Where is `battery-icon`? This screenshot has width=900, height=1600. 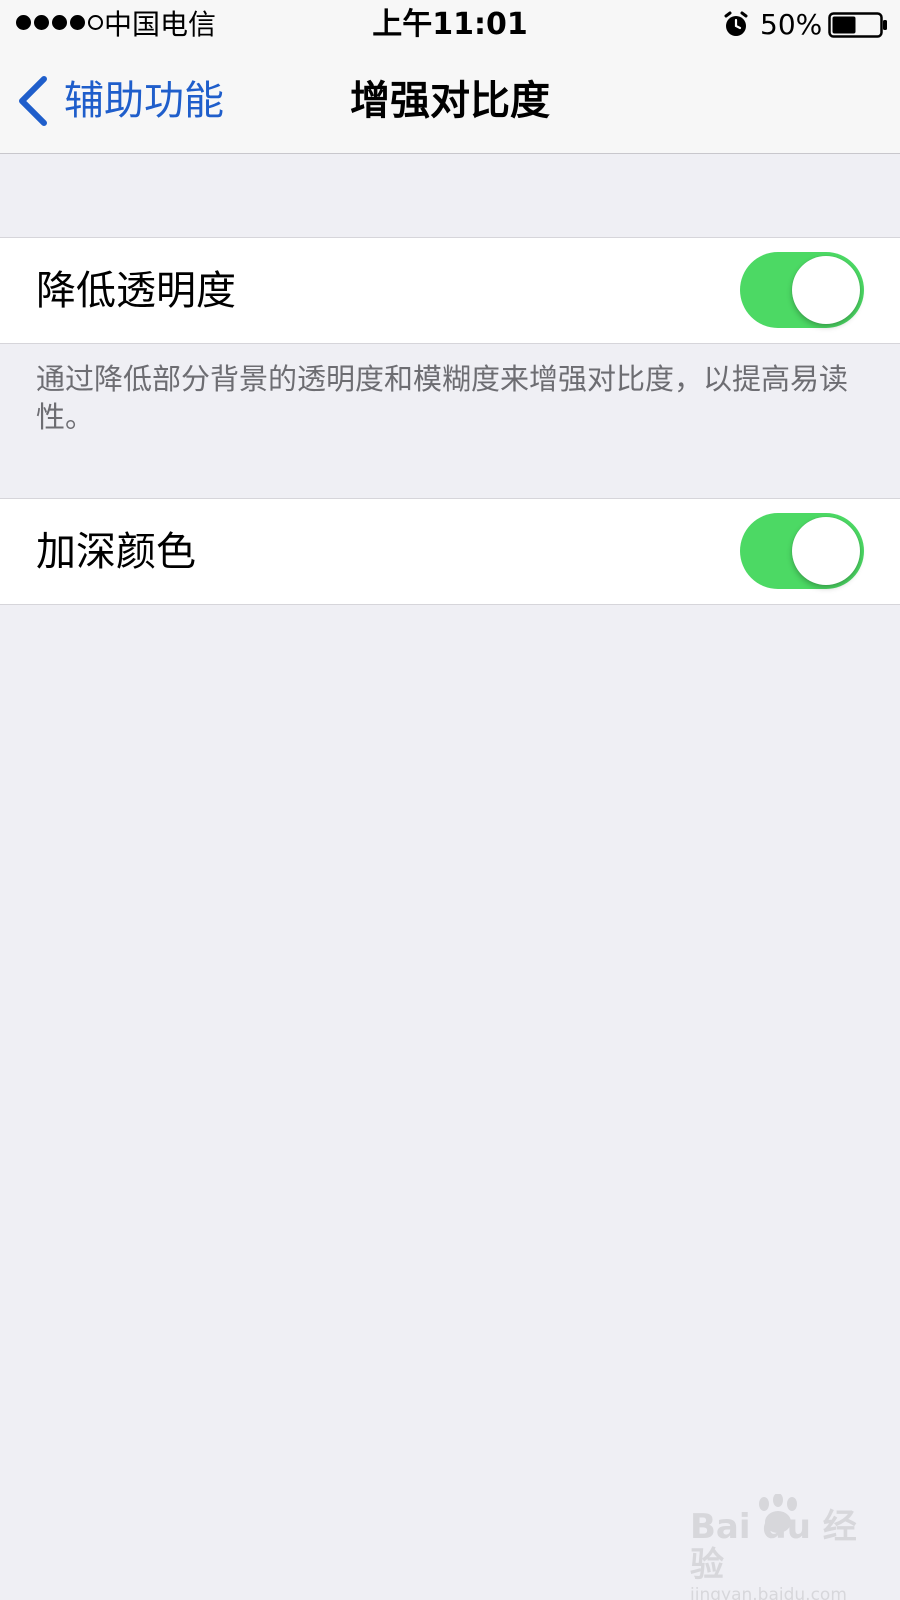 battery-icon is located at coordinates (857, 25).